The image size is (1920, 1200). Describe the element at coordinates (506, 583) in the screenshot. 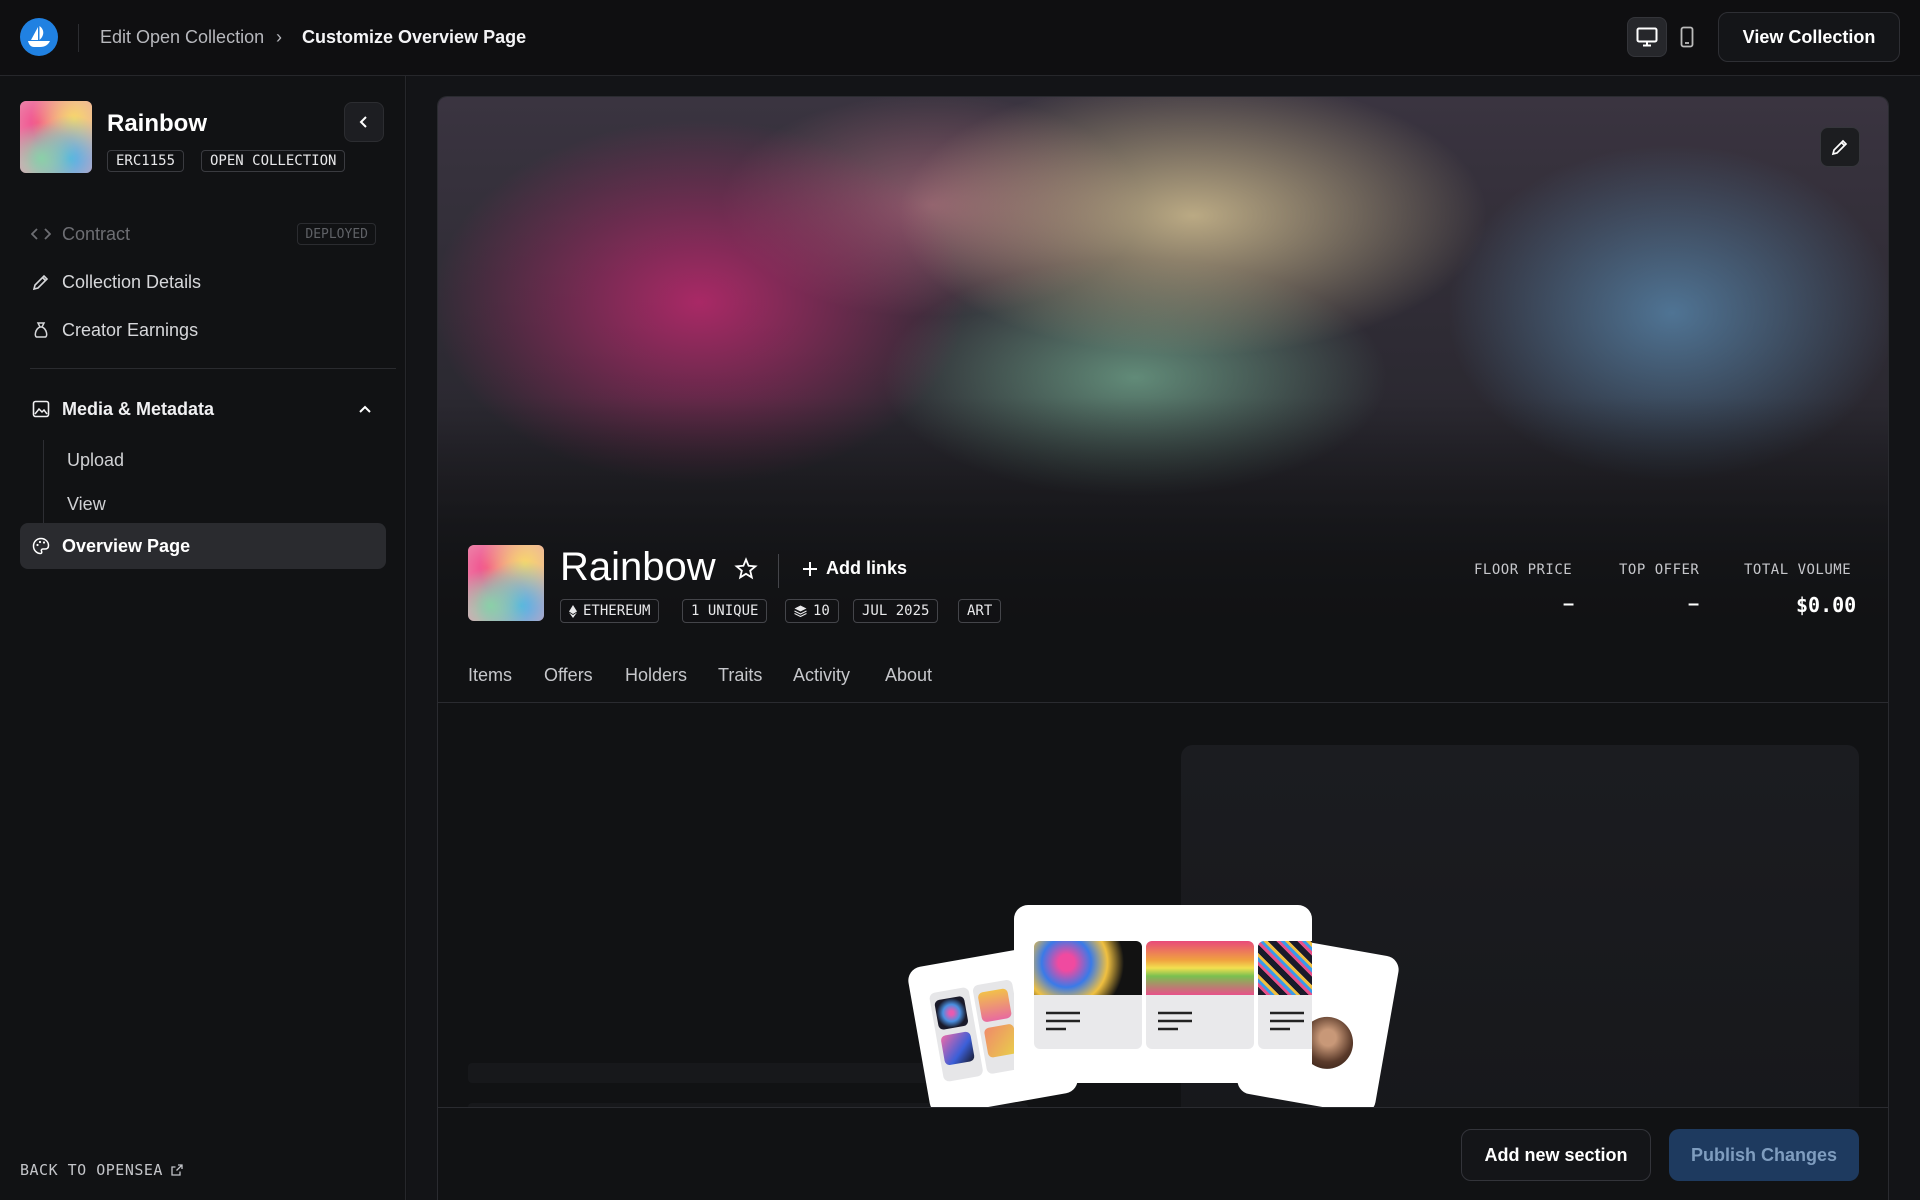

I see `collection-avatar` at that location.